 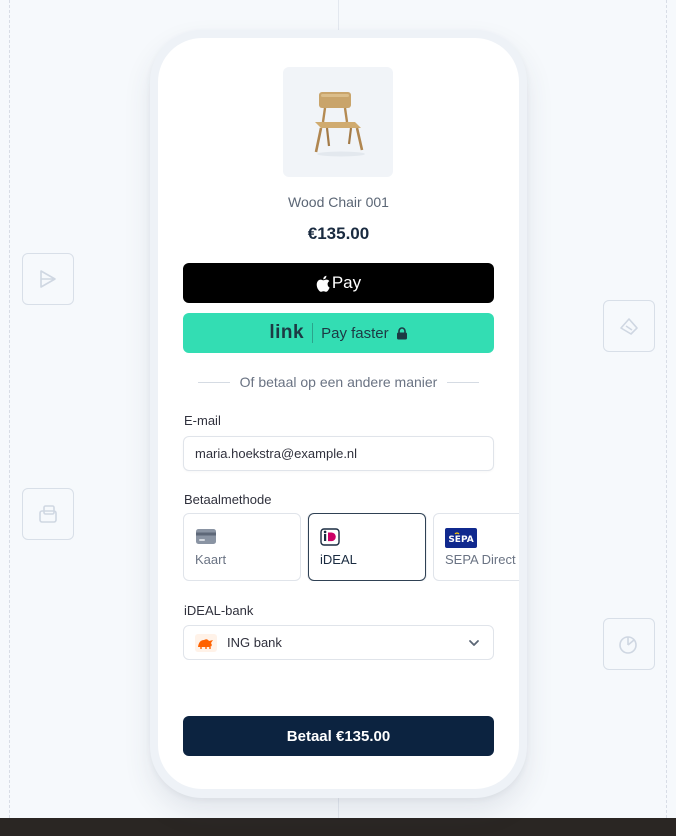 I want to click on apple-logo-icon, so click(x=323, y=283).